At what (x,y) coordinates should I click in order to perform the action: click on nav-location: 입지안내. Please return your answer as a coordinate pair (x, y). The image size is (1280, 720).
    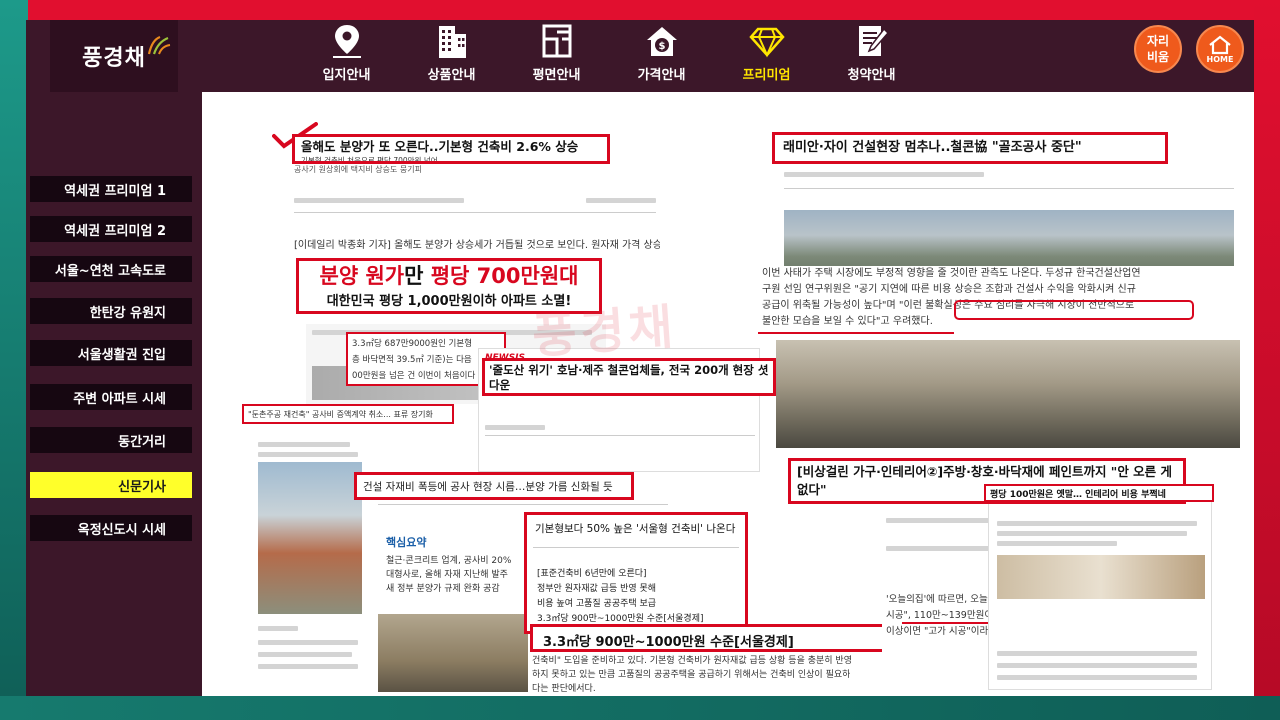
    Looking at the image, I should click on (346, 56).